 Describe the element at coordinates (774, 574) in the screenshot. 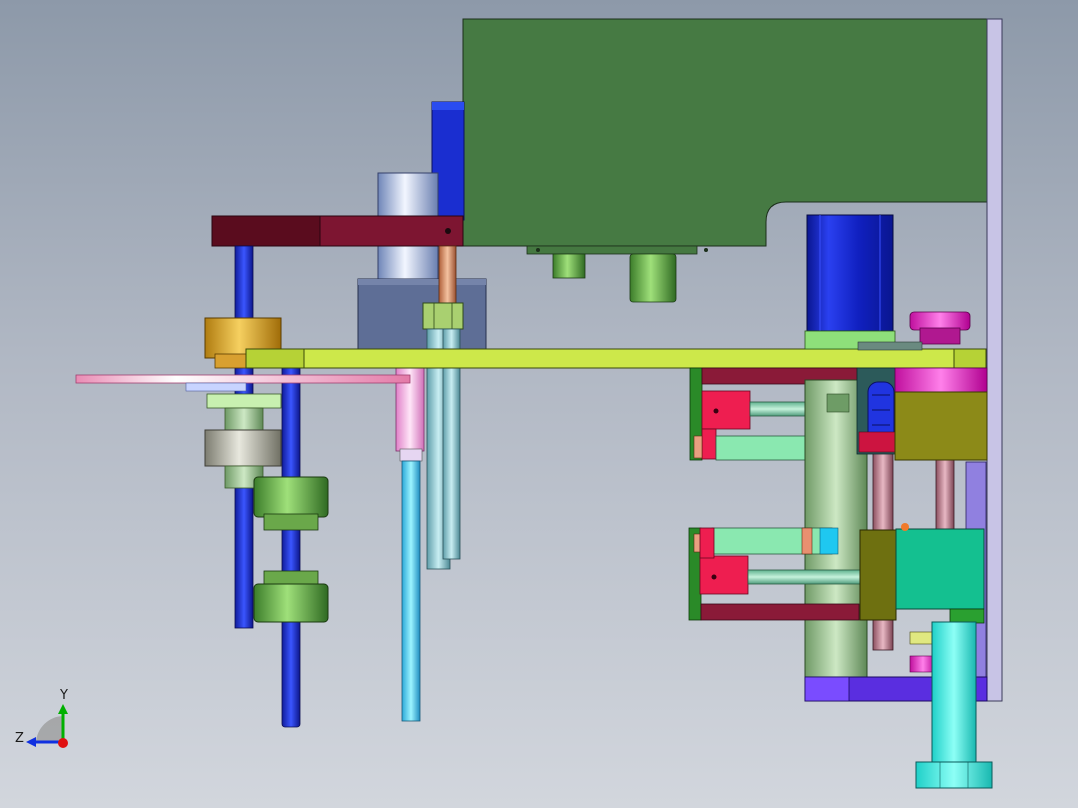

I see `right-lower-gripper` at that location.